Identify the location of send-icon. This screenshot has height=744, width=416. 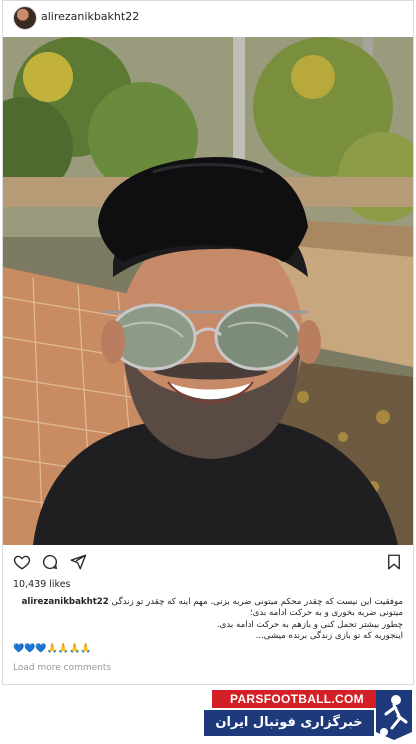
(78, 562).